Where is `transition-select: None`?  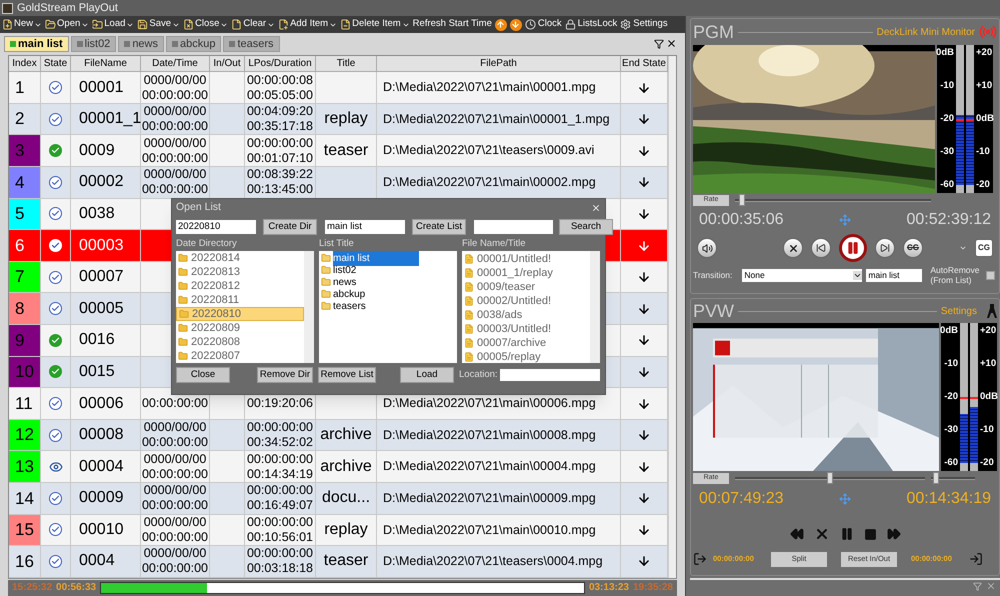
transition-select: None is located at coordinates (802, 275).